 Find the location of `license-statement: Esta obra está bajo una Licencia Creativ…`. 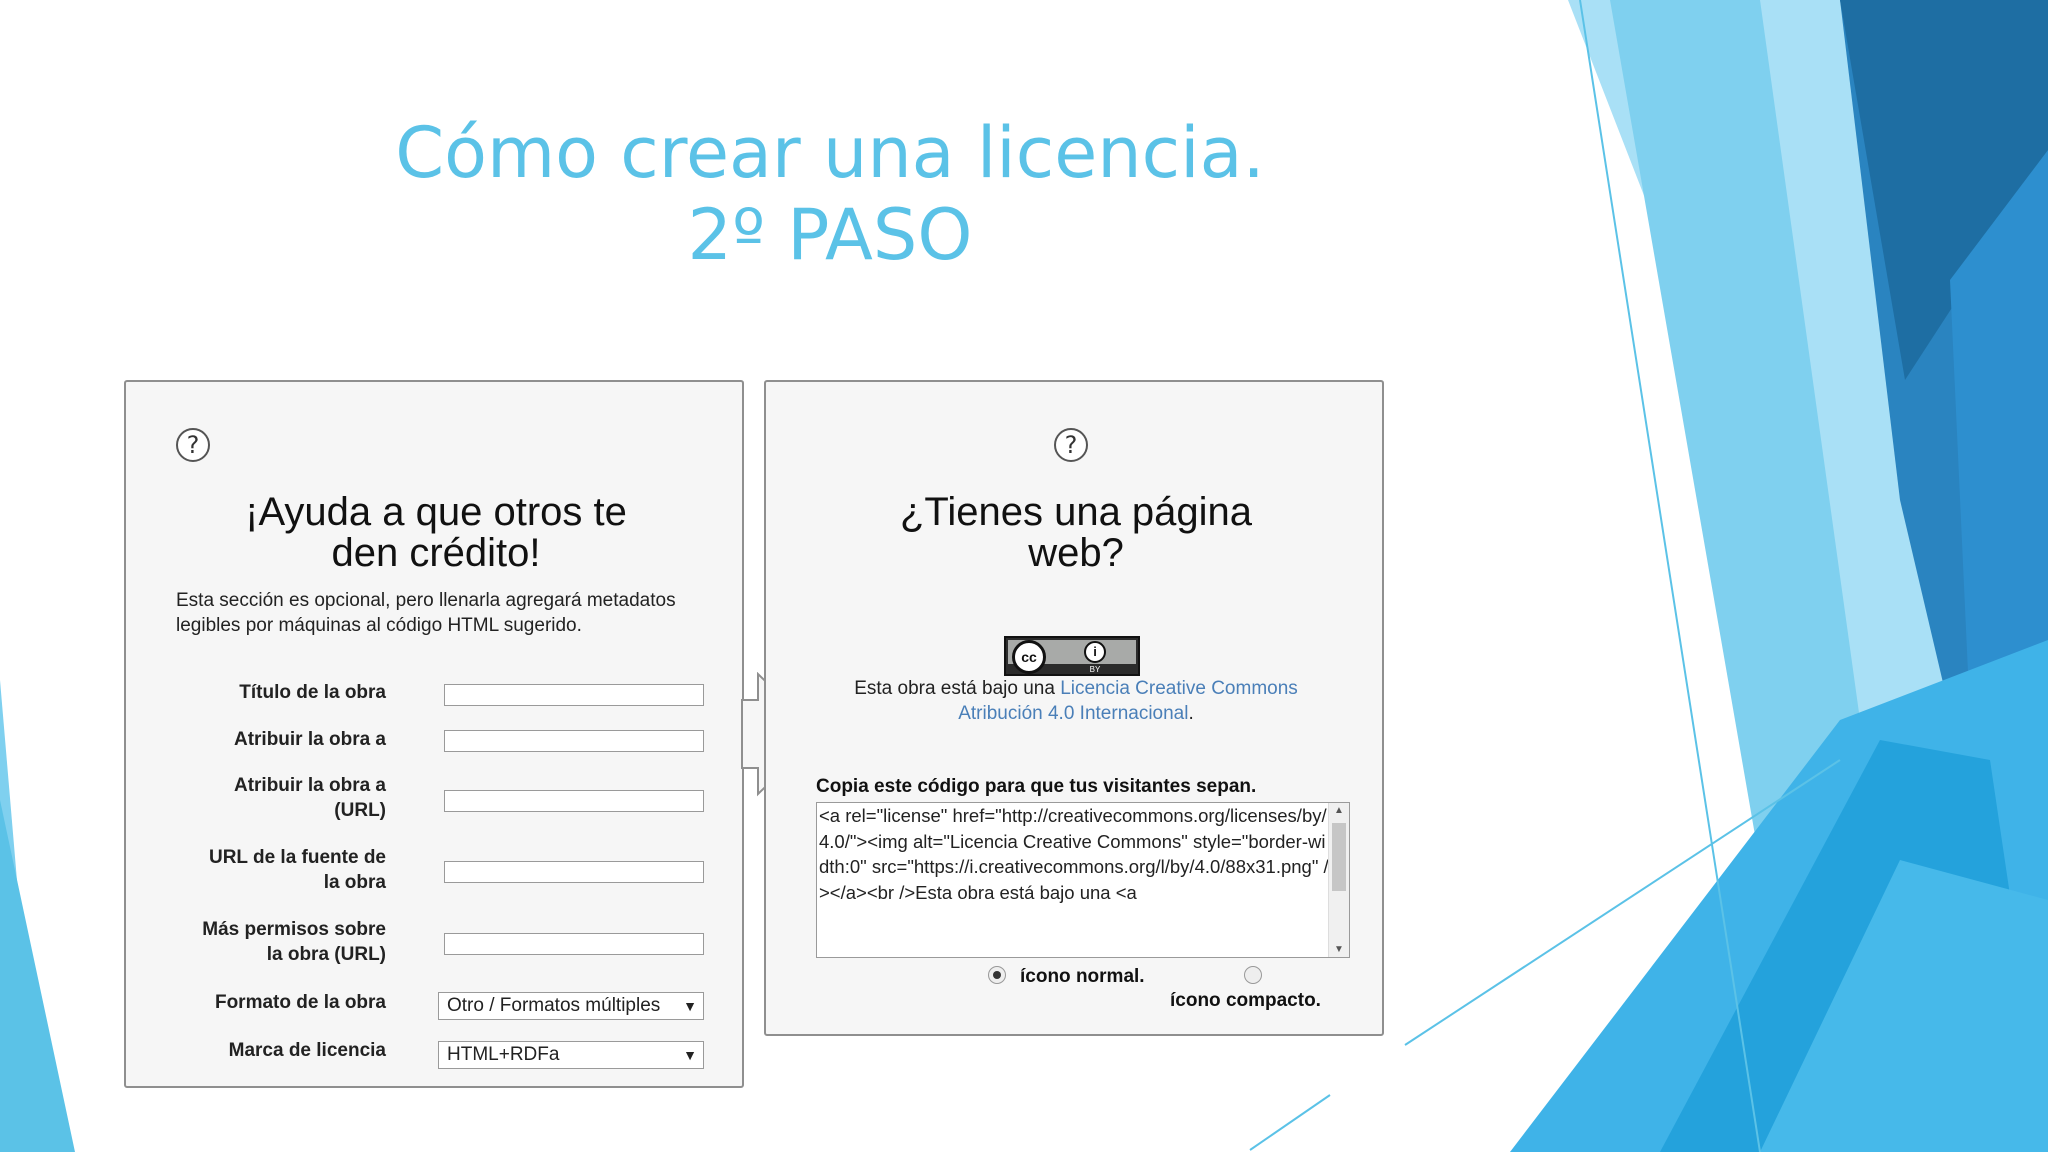

license-statement: Esta obra está bajo una Licencia Creativ… is located at coordinates (1076, 688).